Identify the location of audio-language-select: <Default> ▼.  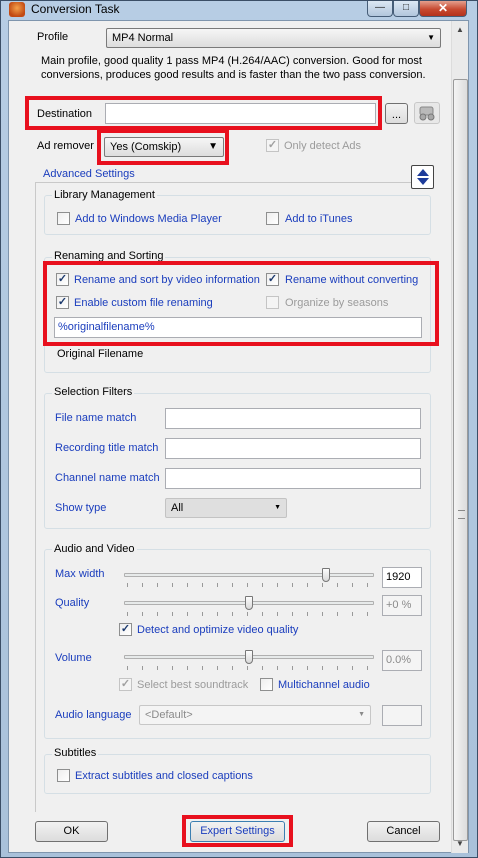
(255, 715).